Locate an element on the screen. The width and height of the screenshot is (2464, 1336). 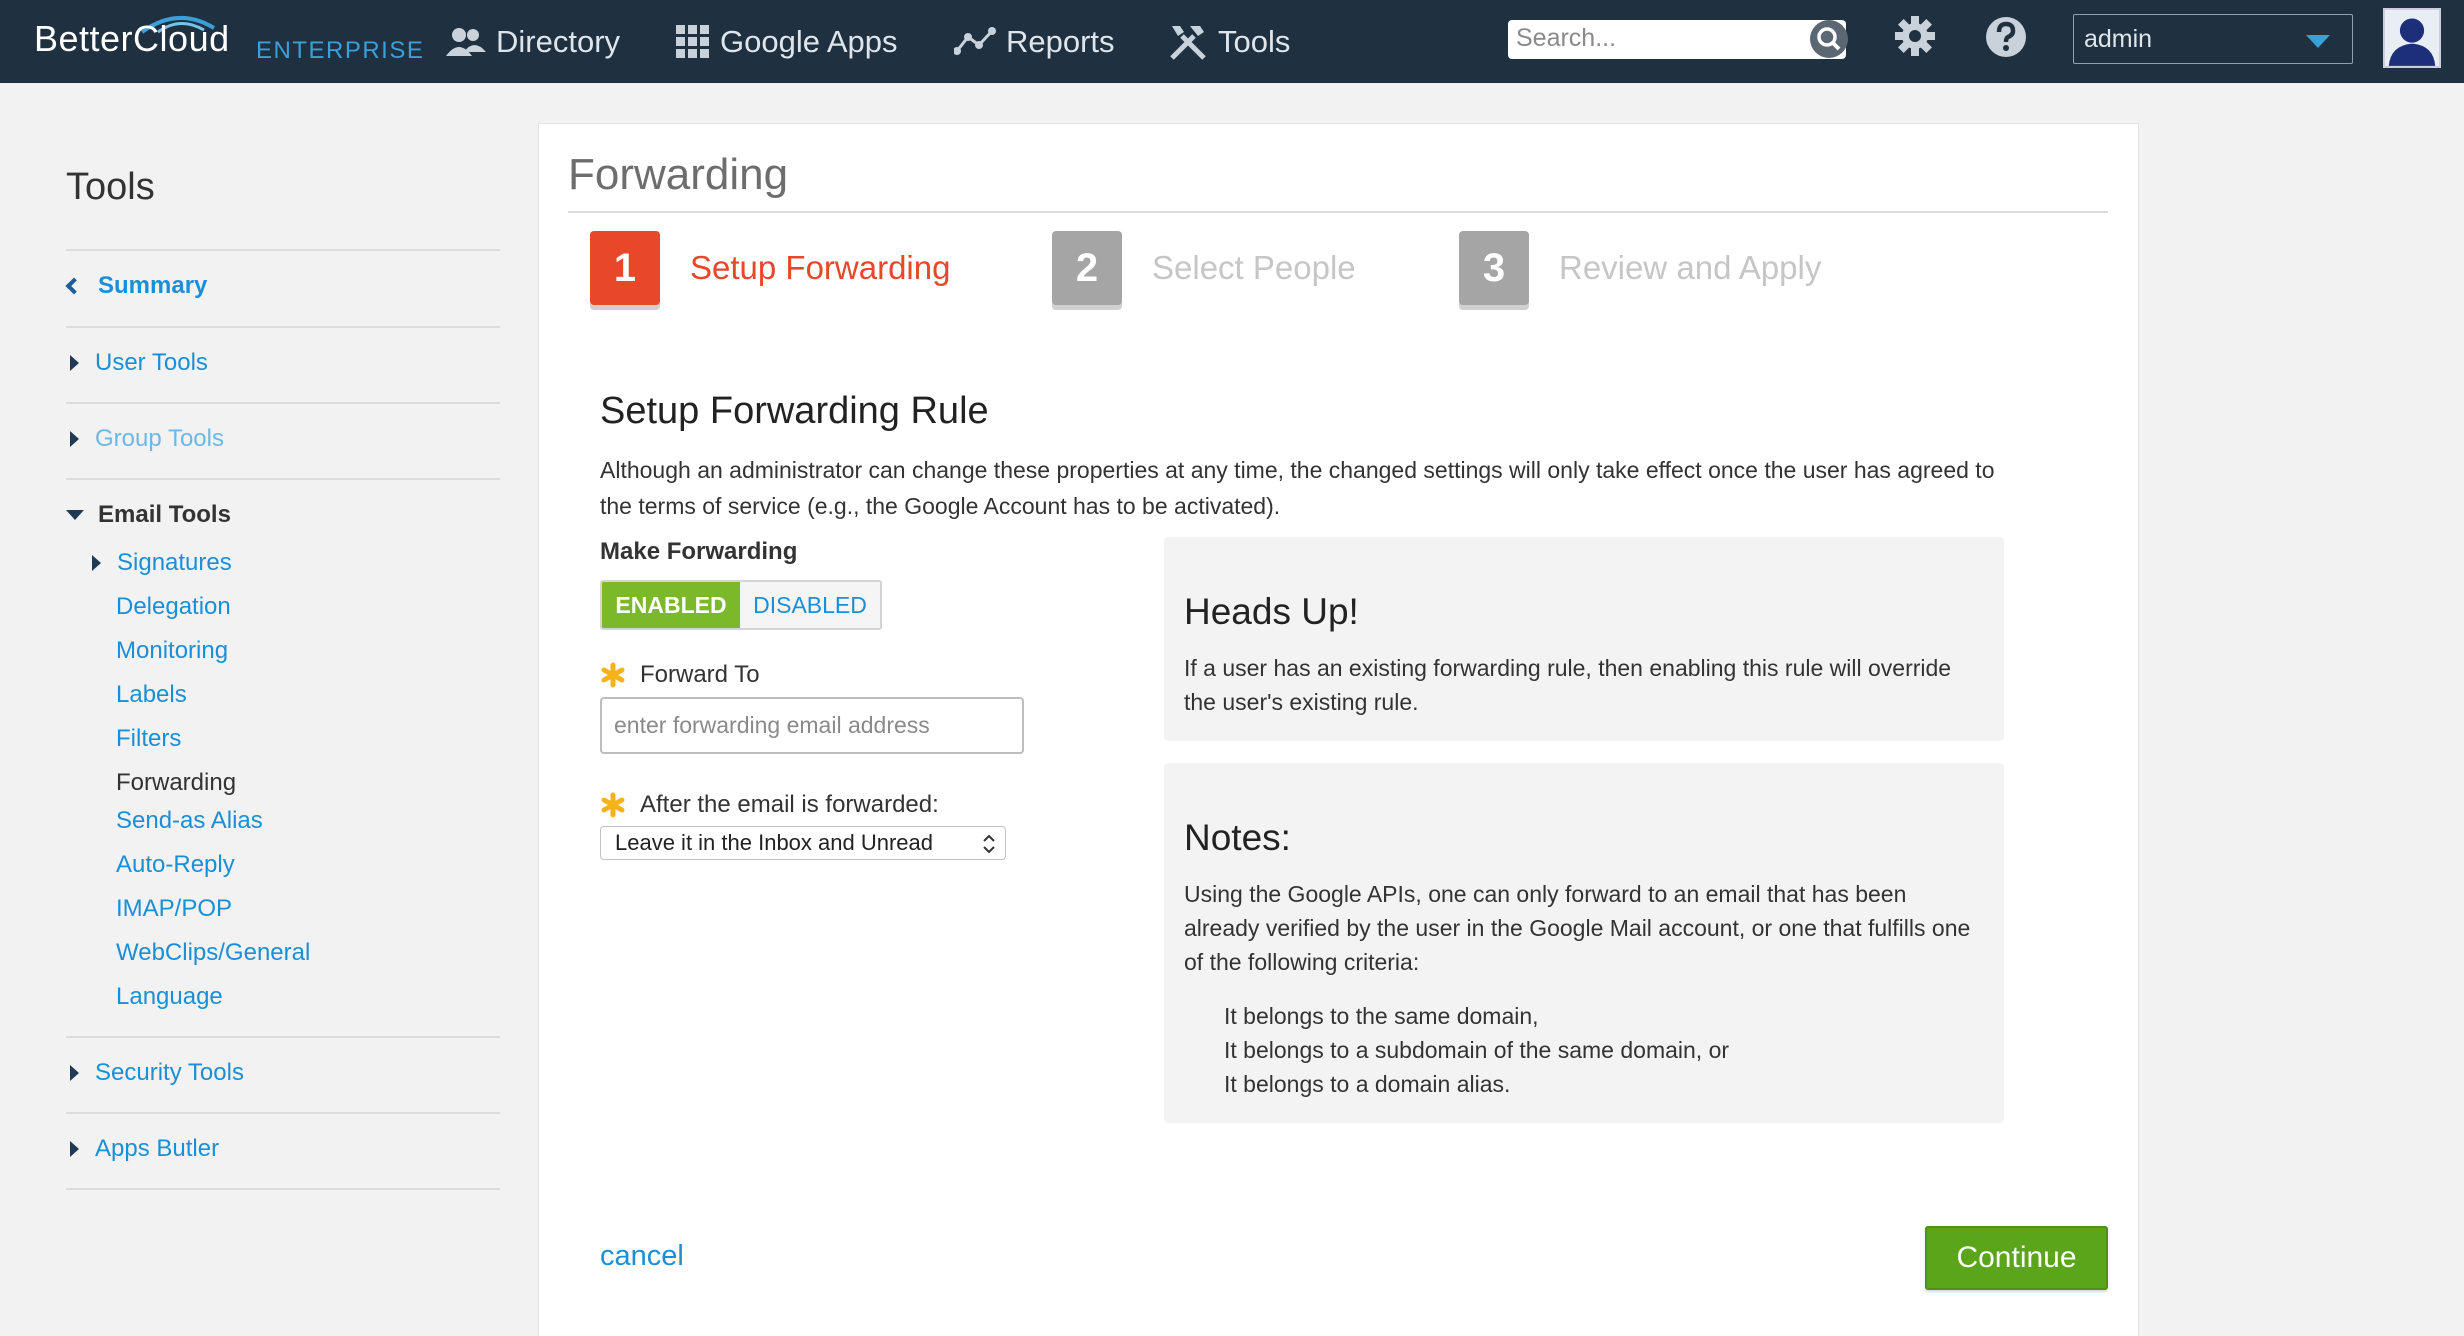
after-forward-value: Leave it in the Inbox and Unread is located at coordinates (774, 842).